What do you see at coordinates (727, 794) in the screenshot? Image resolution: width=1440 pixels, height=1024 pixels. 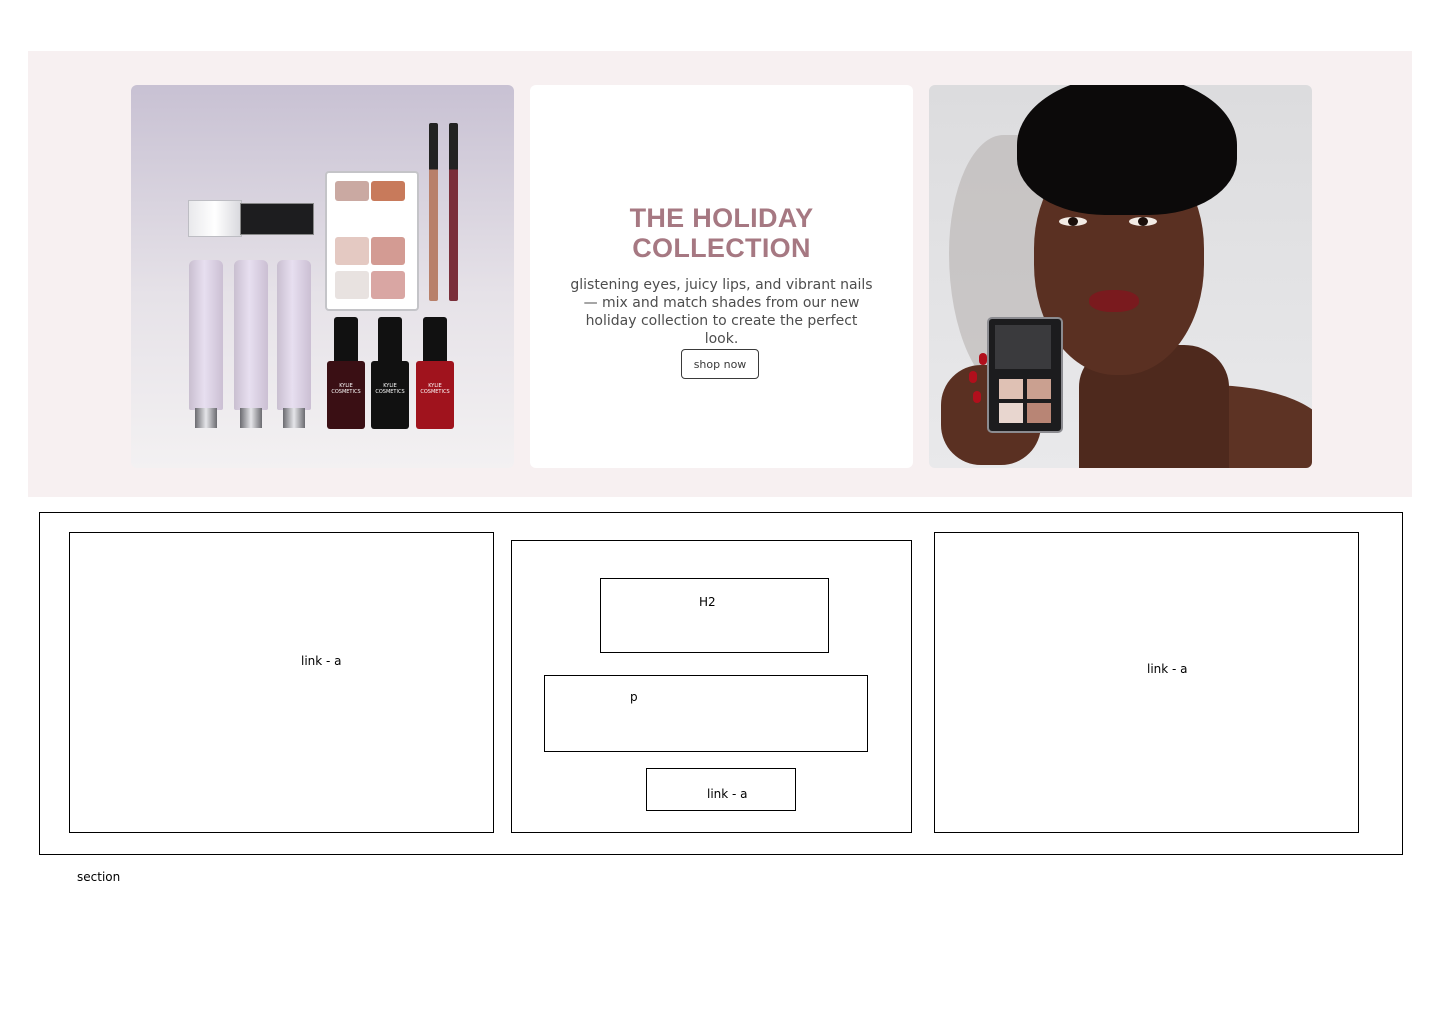 I see `wireframe-button-link-label: link - a` at bounding box center [727, 794].